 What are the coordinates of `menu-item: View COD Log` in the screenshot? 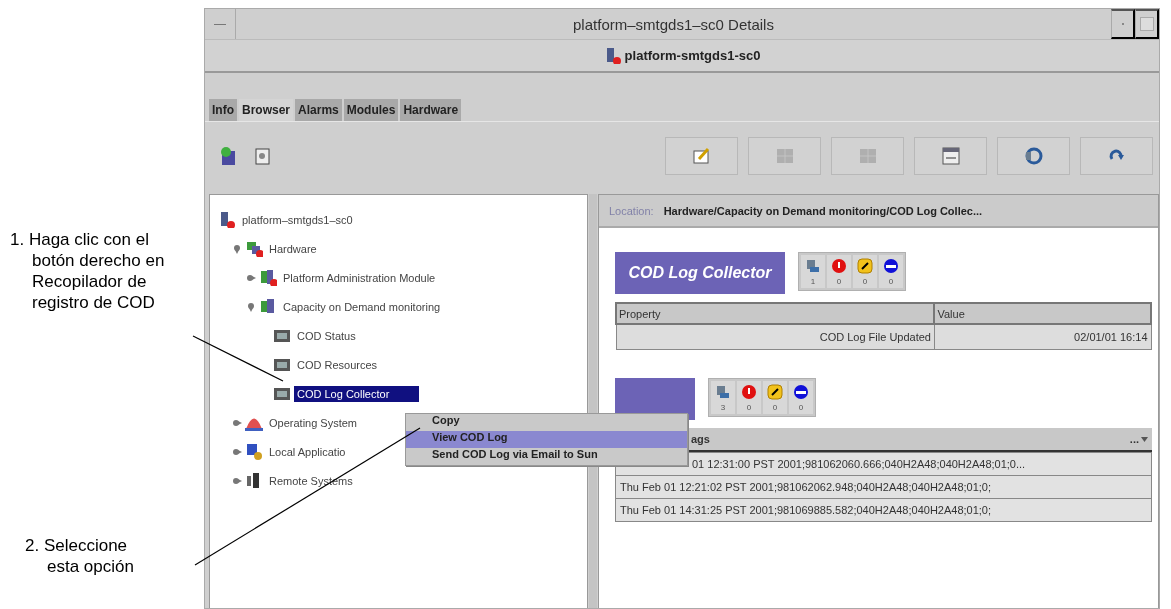 It's located at (546, 439).